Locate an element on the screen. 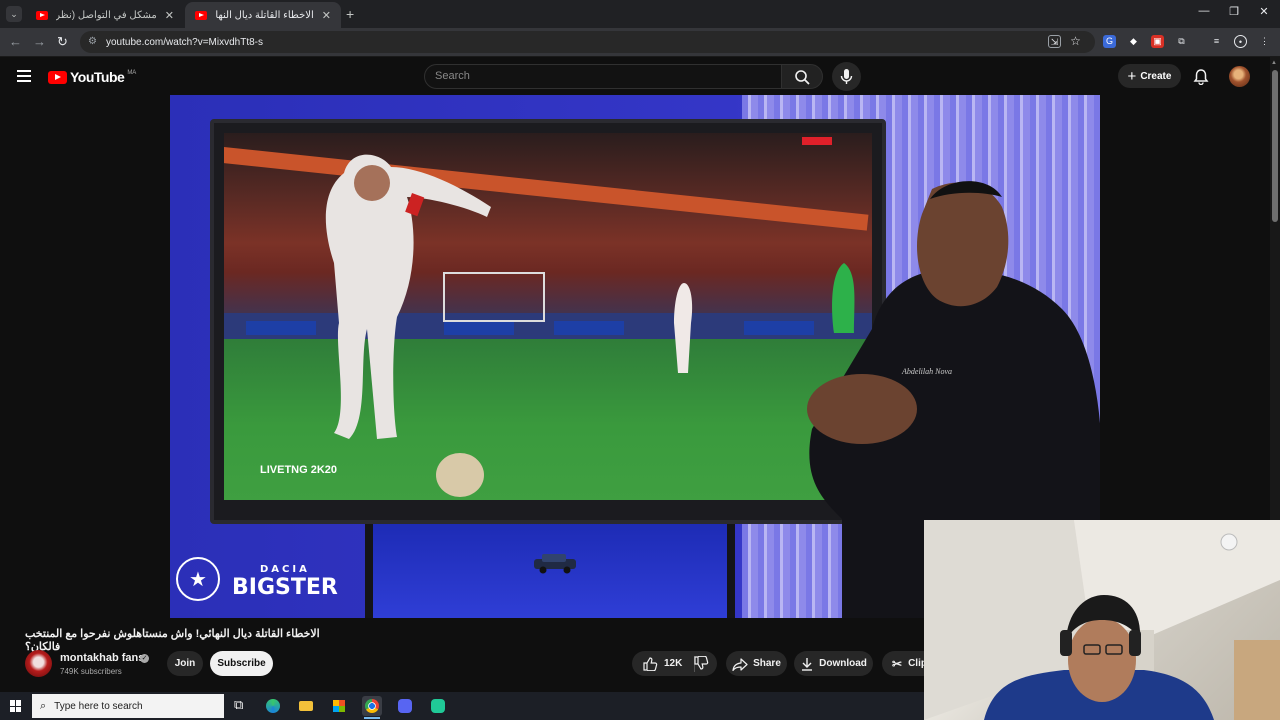 The width and height of the screenshot is (1280, 720). translate-extension-icon: G is located at coordinates (1109, 41).